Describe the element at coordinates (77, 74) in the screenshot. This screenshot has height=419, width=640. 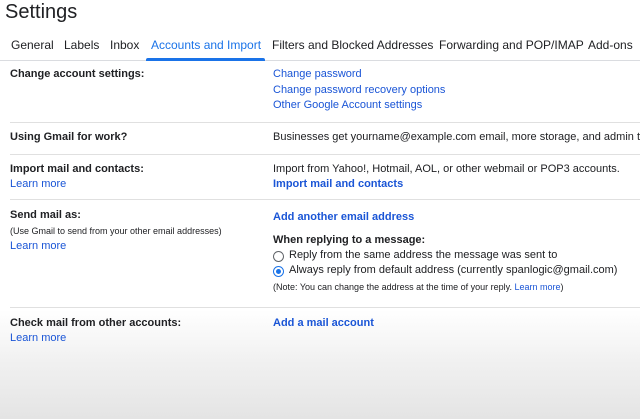
I see `change-account-settings-label: Change account settings:` at that location.